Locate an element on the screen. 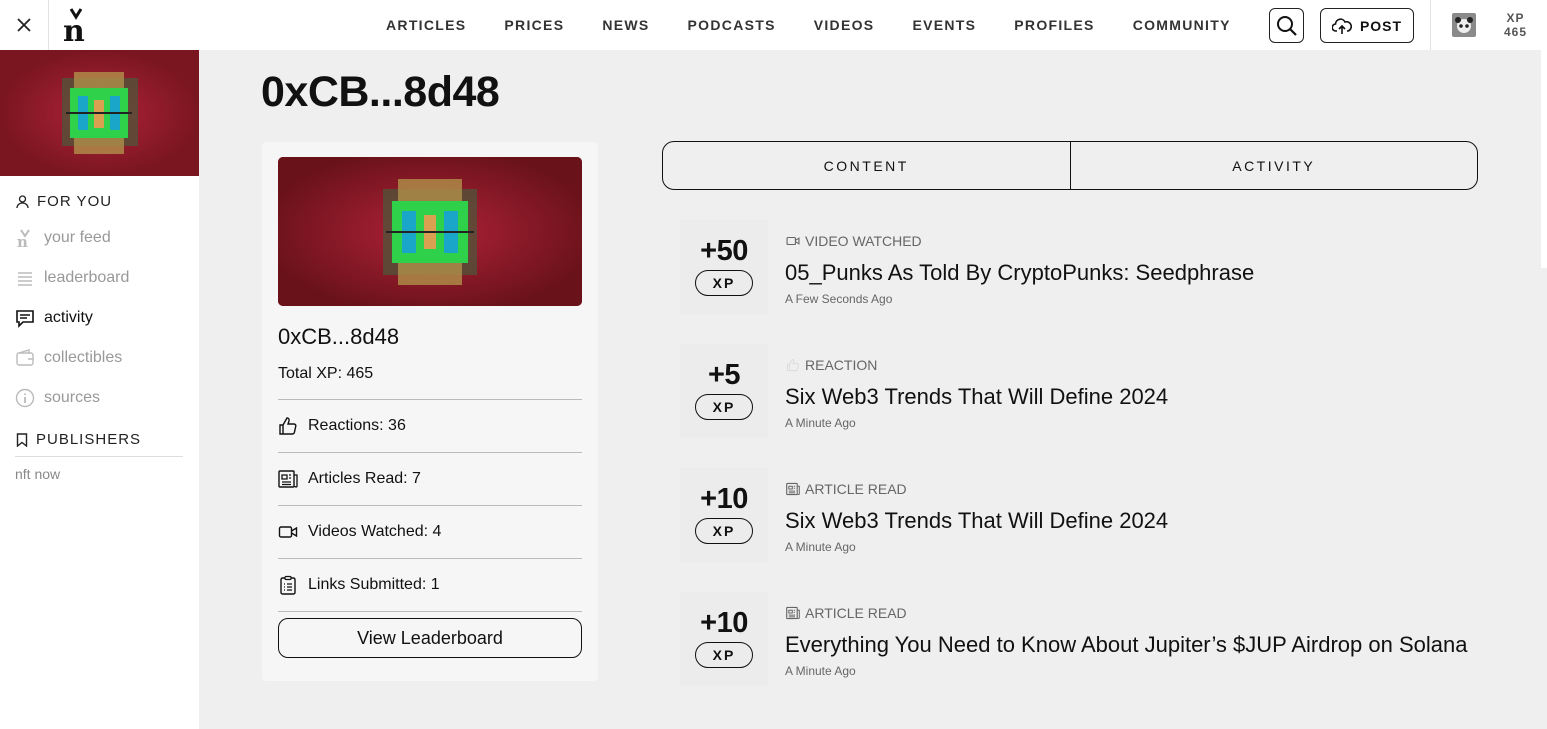 The image size is (1547, 729). sidebar-item-your-feed: n your feed is located at coordinates (99, 238).